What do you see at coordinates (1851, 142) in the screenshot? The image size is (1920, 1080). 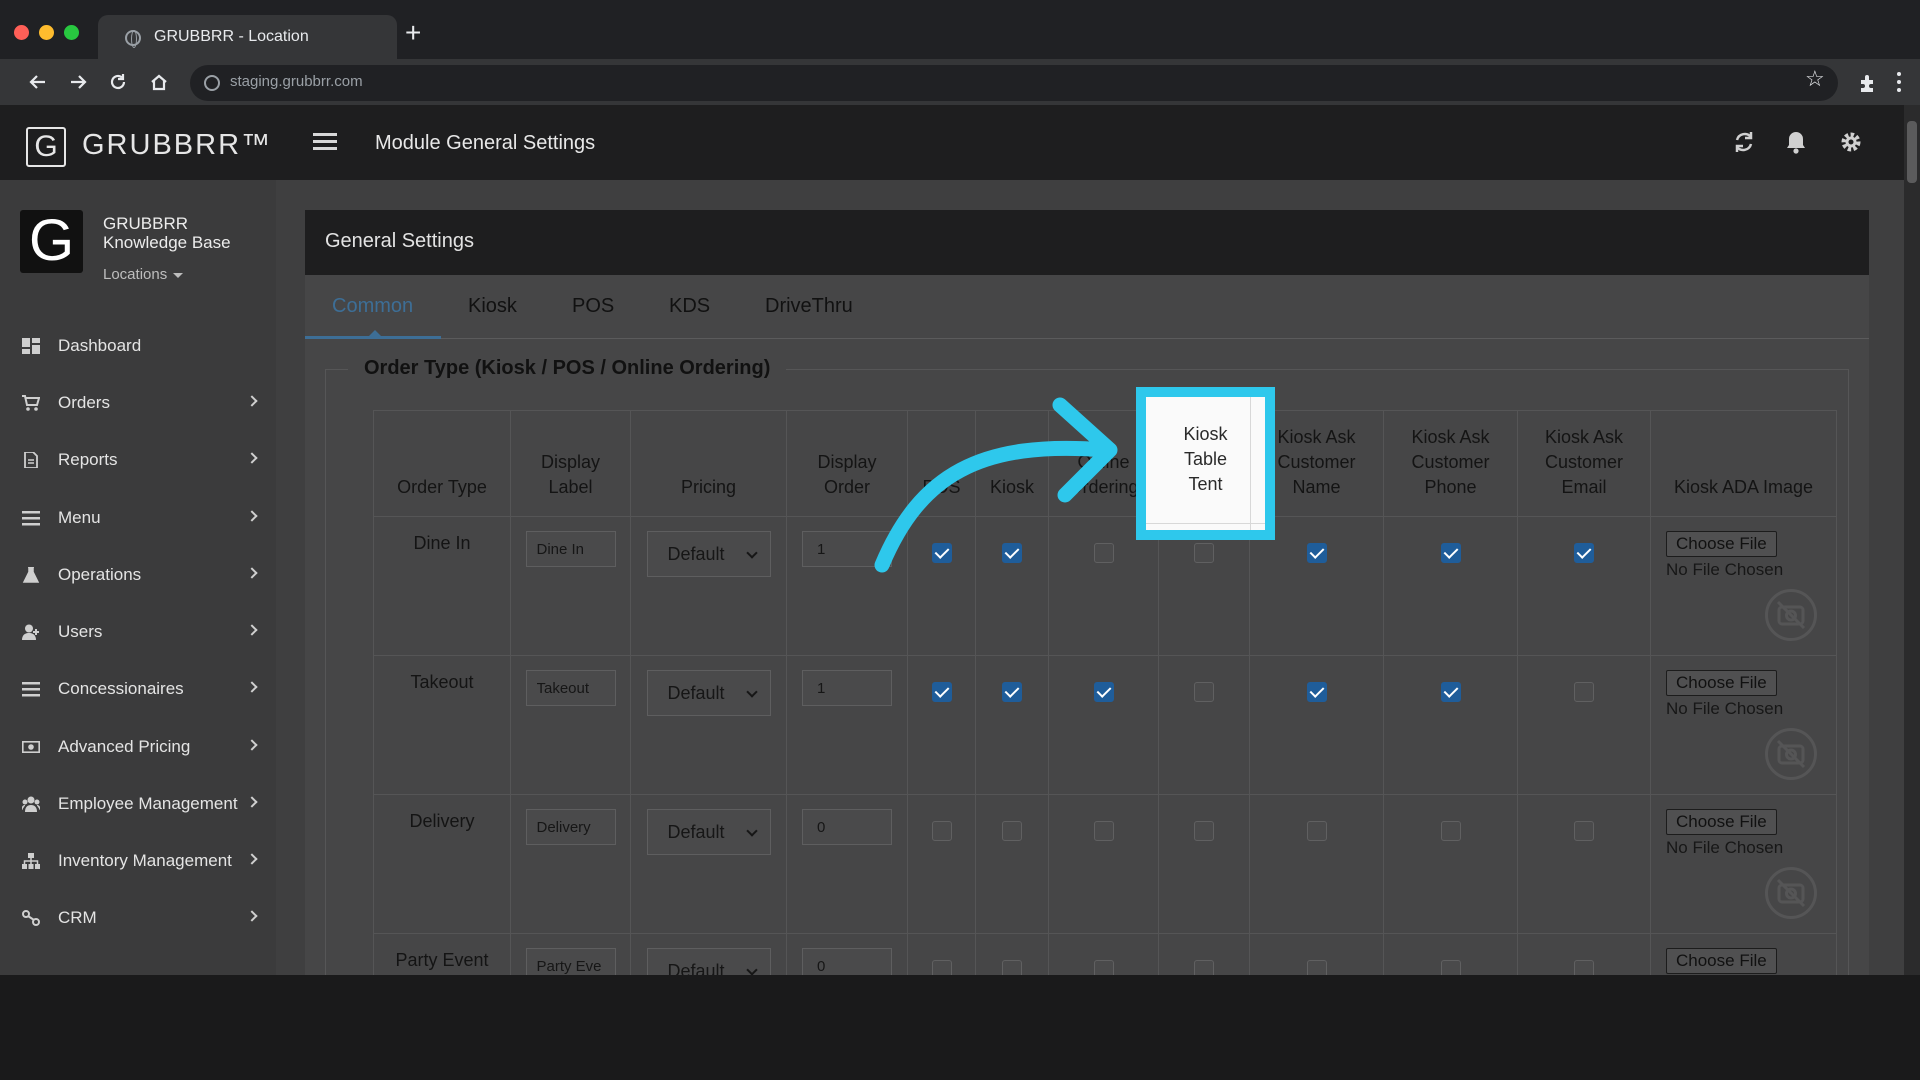 I see `gear-icon` at bounding box center [1851, 142].